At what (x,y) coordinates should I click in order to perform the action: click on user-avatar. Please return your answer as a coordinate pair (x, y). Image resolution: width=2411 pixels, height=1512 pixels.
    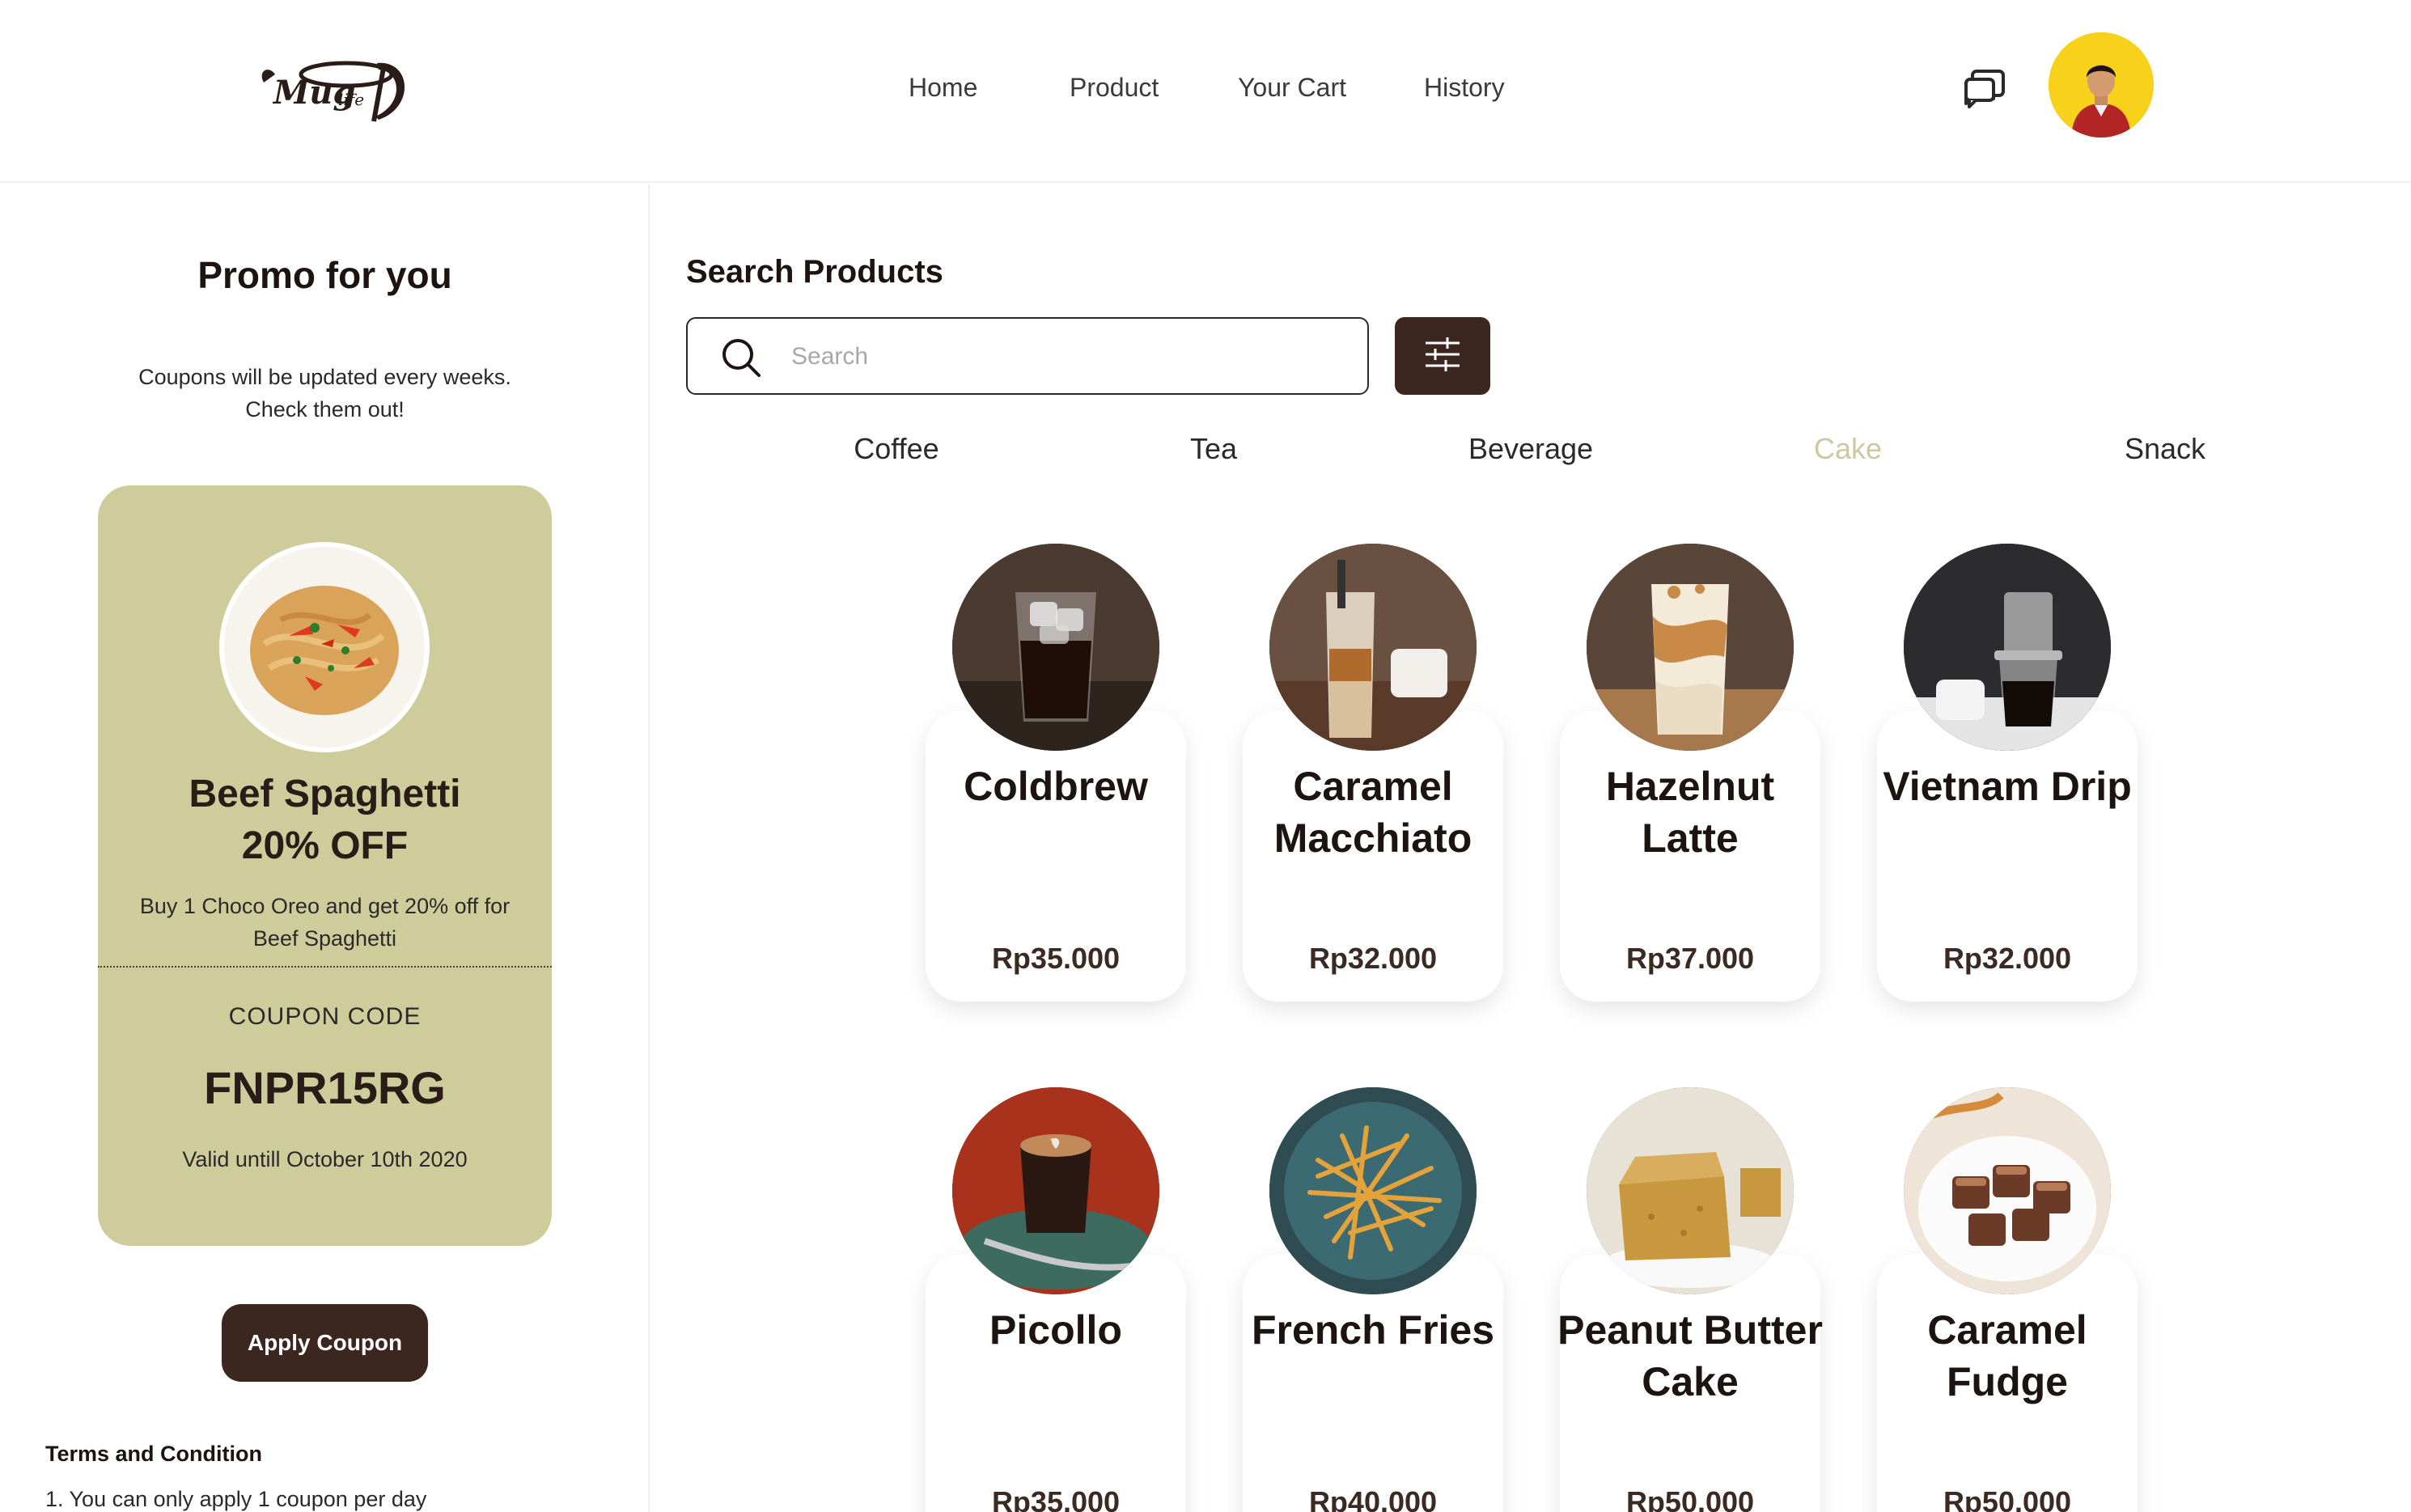
    Looking at the image, I should click on (2101, 85).